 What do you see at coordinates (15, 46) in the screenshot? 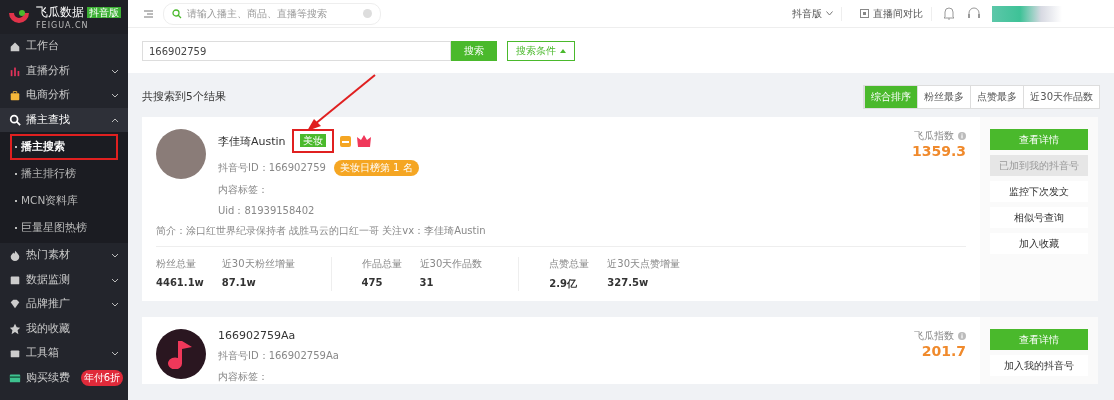
I see `home-icon` at bounding box center [15, 46].